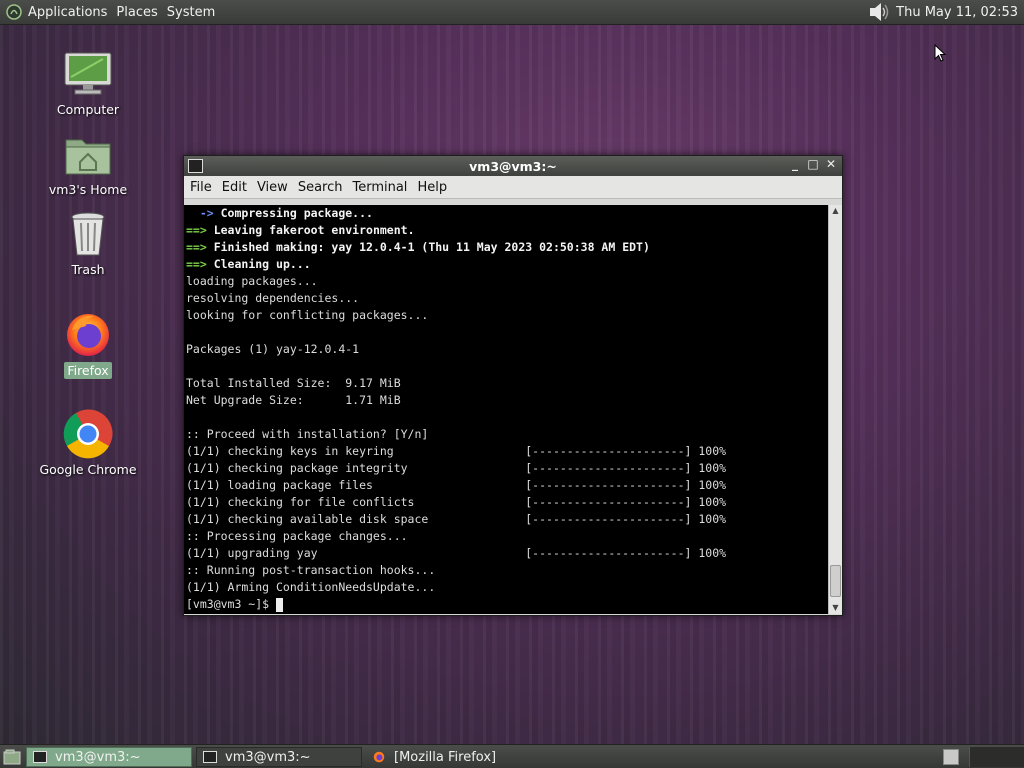 The width and height of the screenshot is (1024, 768). I want to click on desktop-icon-label: Google Chrome, so click(88, 469).